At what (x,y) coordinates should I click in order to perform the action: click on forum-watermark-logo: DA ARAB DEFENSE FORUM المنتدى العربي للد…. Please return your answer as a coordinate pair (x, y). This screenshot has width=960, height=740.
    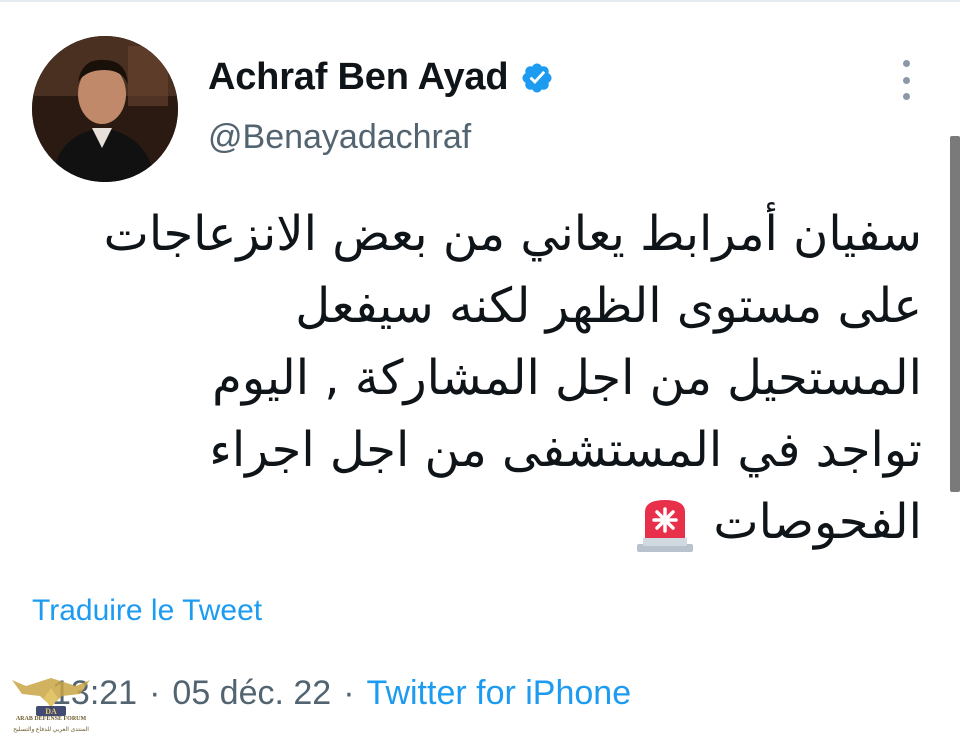
    Looking at the image, I should click on (51, 705).